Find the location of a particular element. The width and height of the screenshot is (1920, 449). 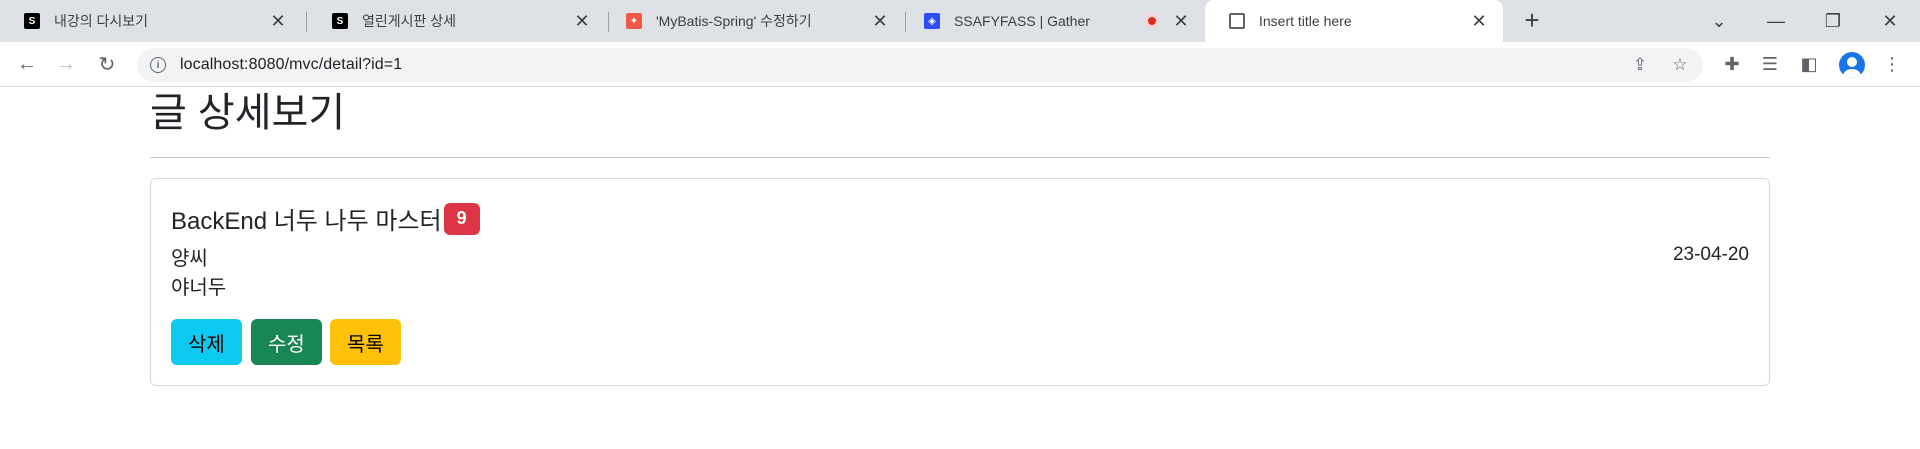

post-content: 야너두 is located at coordinates (199, 288).